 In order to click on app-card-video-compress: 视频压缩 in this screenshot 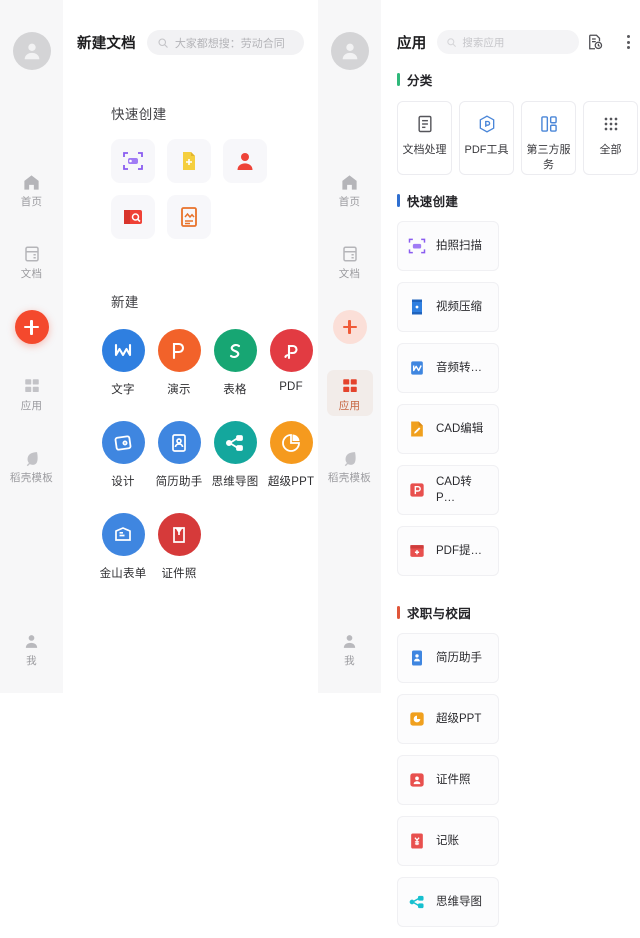, I will do `click(448, 307)`.